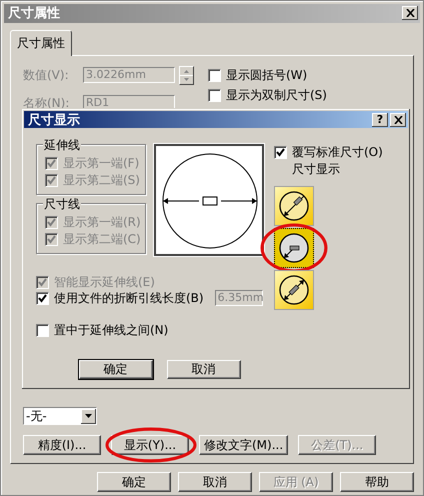 The image size is (424, 496). What do you see at coordinates (337, 152) in the screenshot?
I see `checkbox-label: 覆写标准尺寸(O)` at bounding box center [337, 152].